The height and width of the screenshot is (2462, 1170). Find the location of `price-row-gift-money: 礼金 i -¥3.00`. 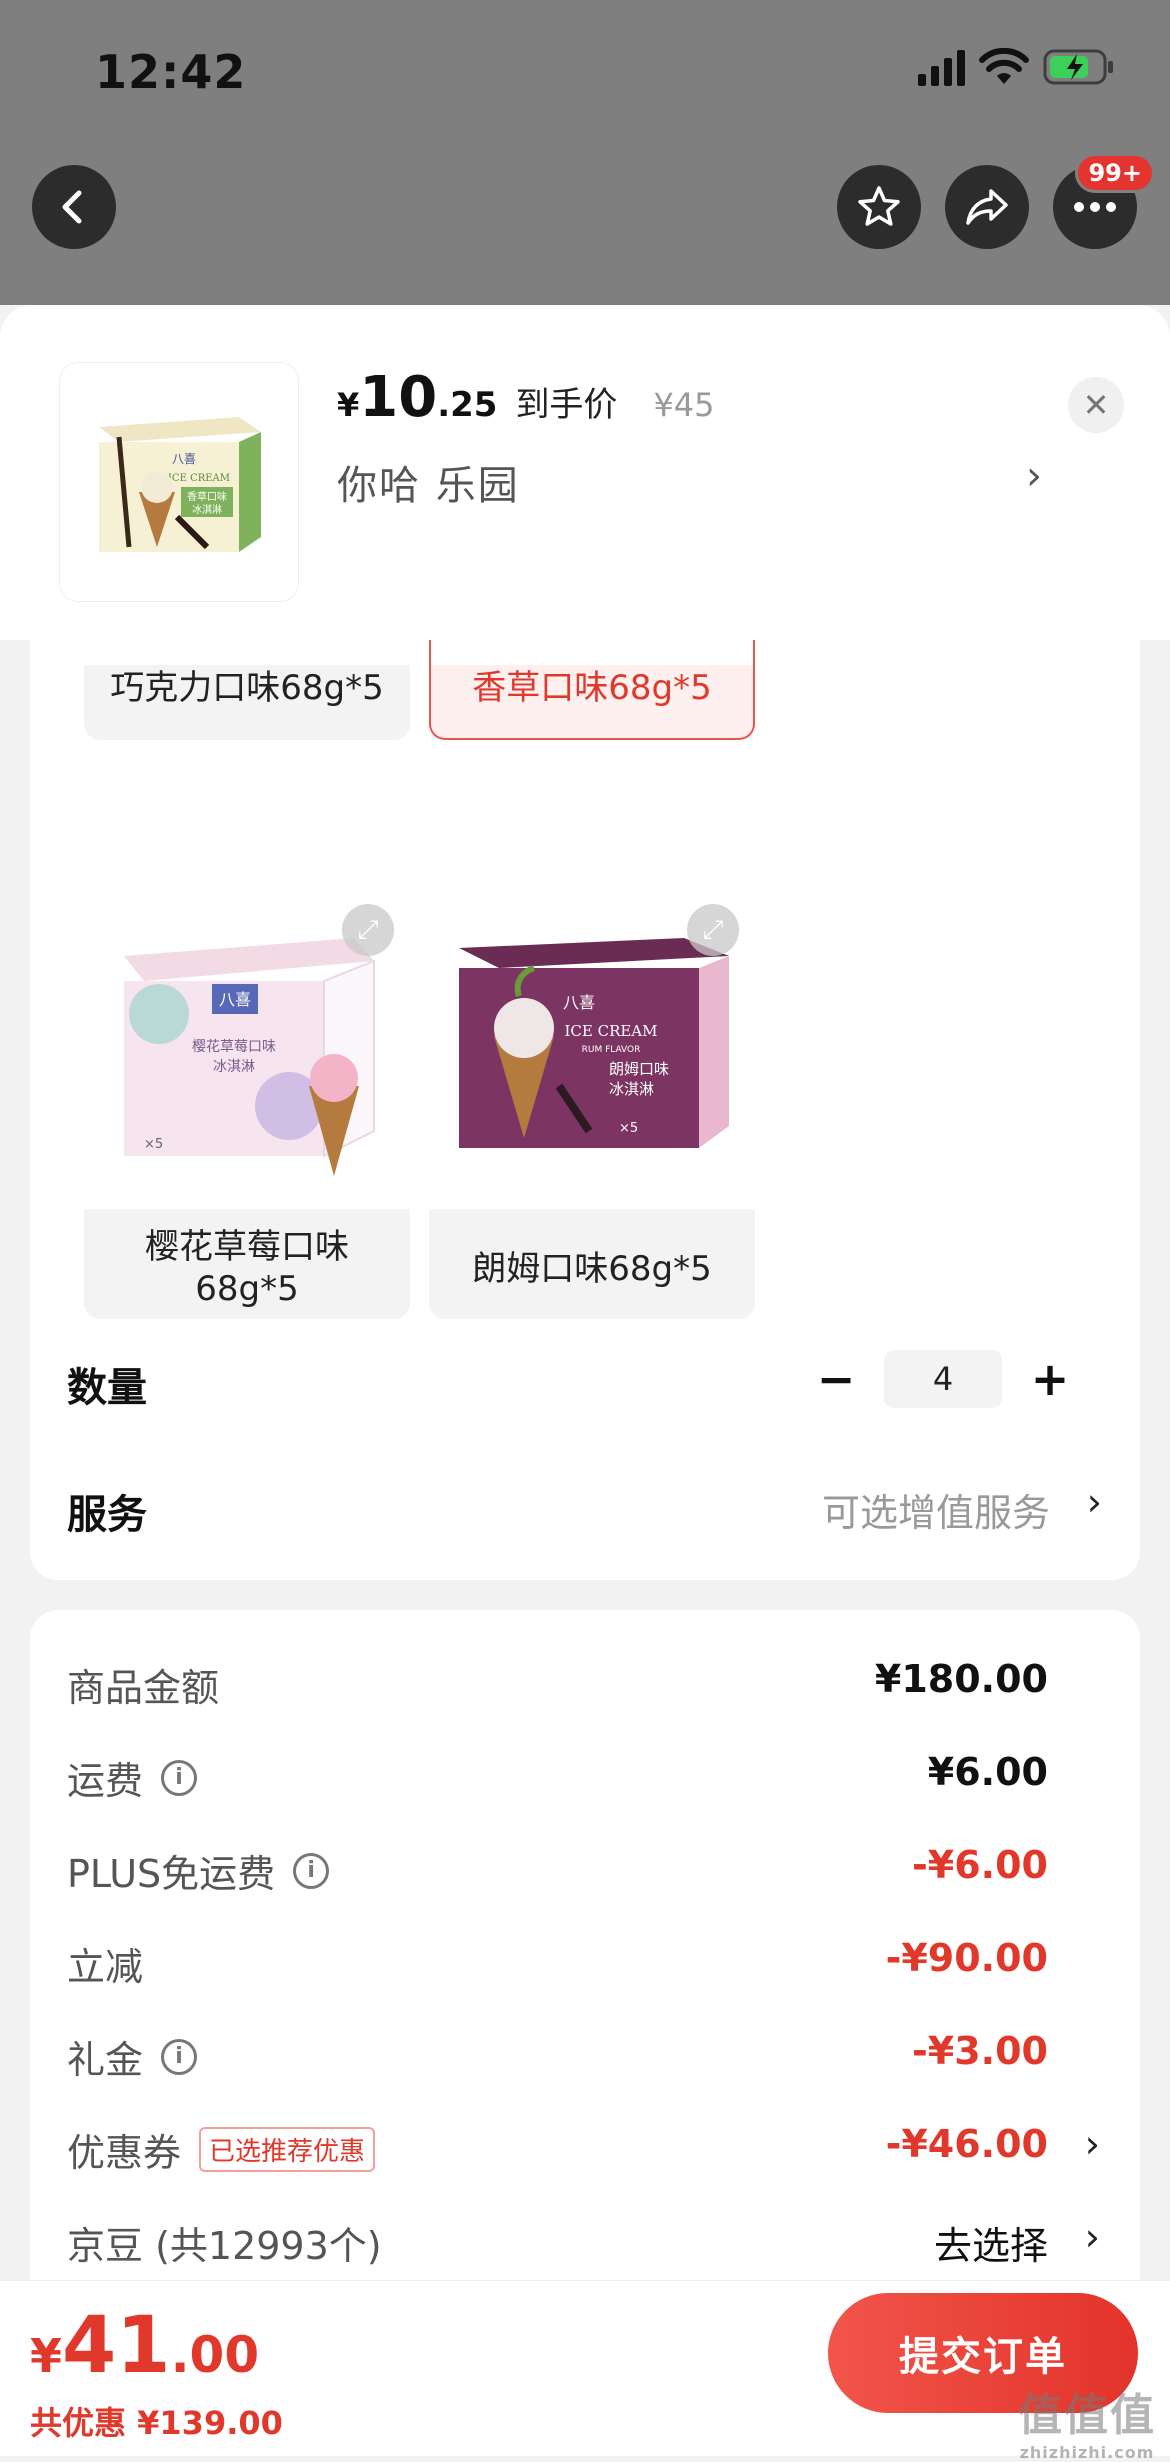

price-row-gift-money: 礼金 i -¥3.00 is located at coordinates (585, 2059).